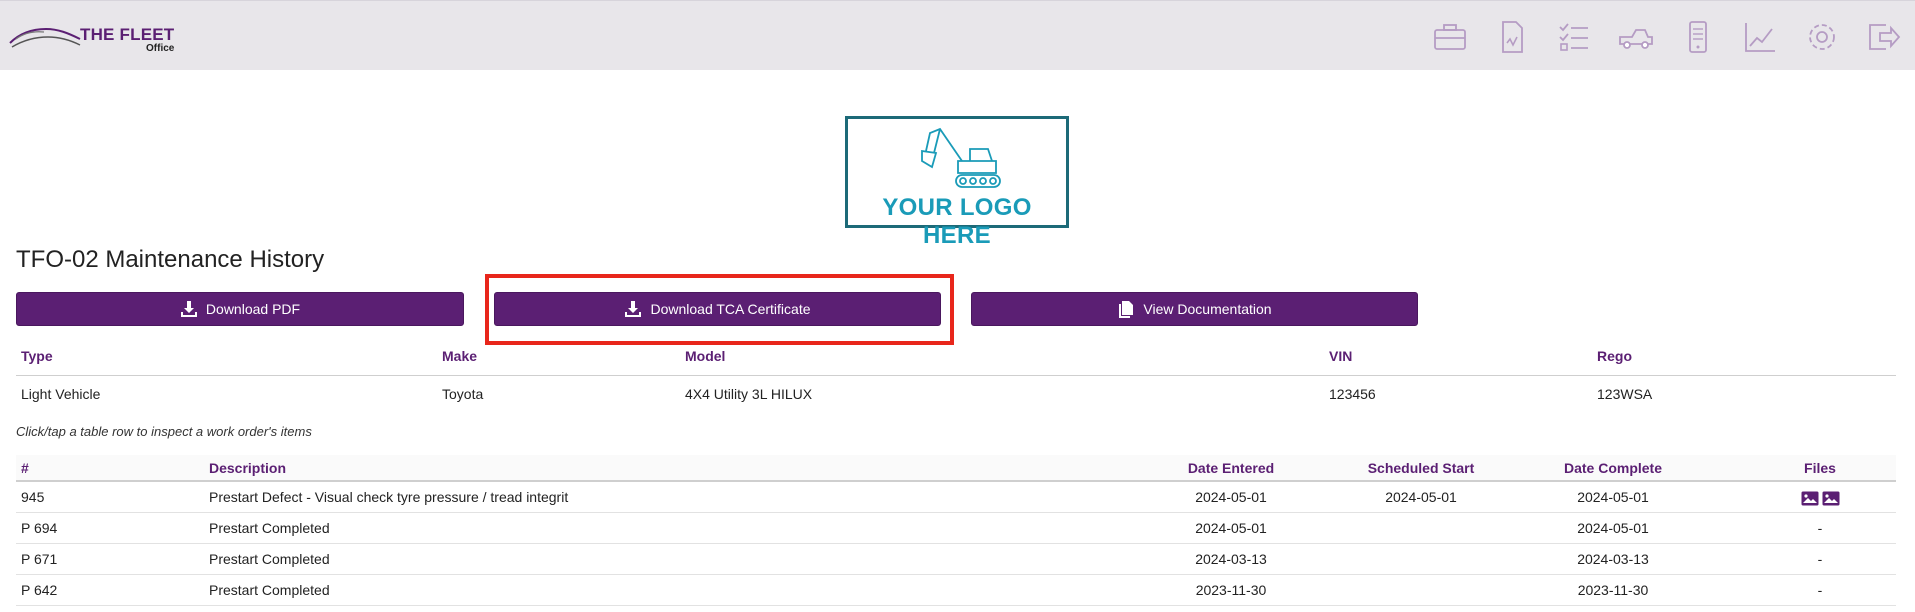  I want to click on company-logo: YOUR LOGO HERE, so click(957, 182).